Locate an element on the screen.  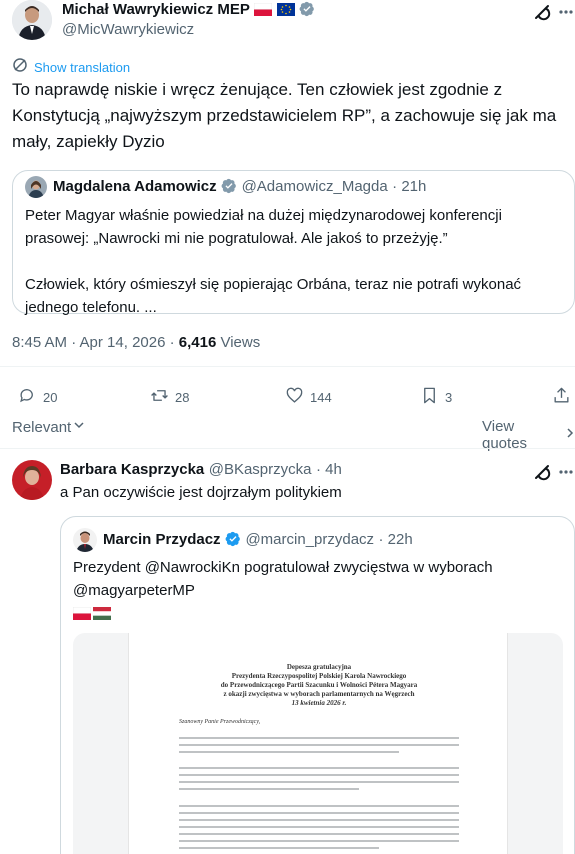
repost-icon is located at coordinates (159, 397).